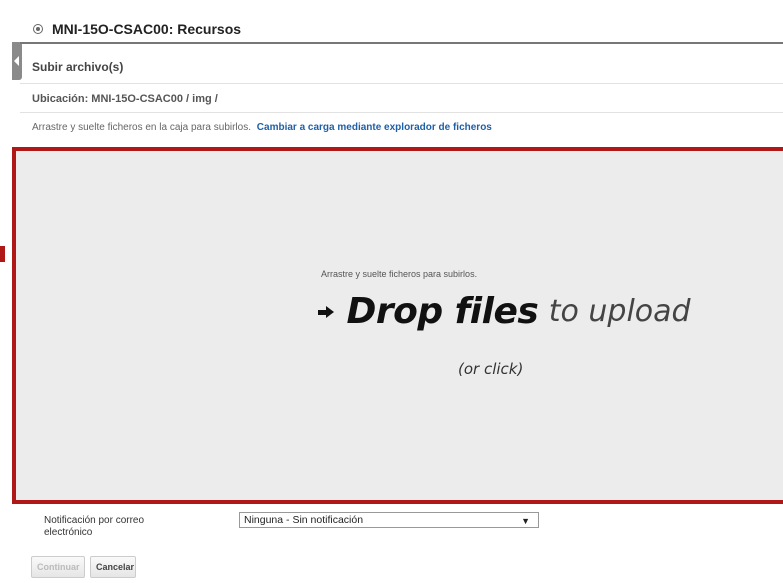 Image resolution: width=783 pixels, height=583 pixels. I want to click on resources-icon, so click(38, 29).